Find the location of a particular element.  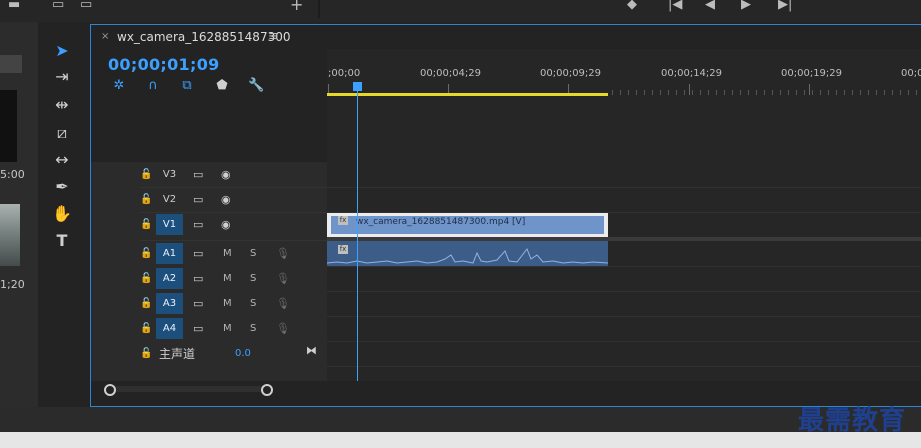

status-bar is located at coordinates (460, 419).